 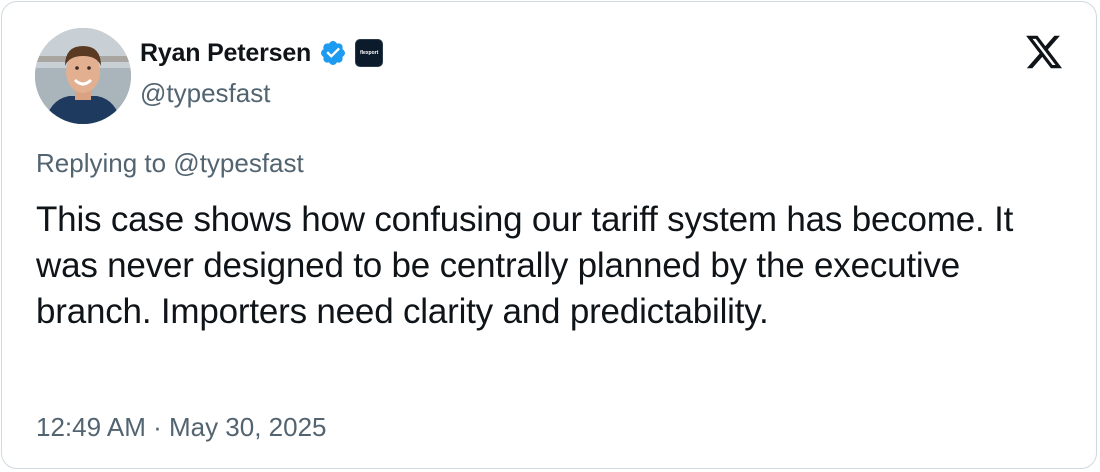 What do you see at coordinates (181, 427) in the screenshot?
I see `tweet-timestamp: 12:49 AM · May 30, 2025` at bounding box center [181, 427].